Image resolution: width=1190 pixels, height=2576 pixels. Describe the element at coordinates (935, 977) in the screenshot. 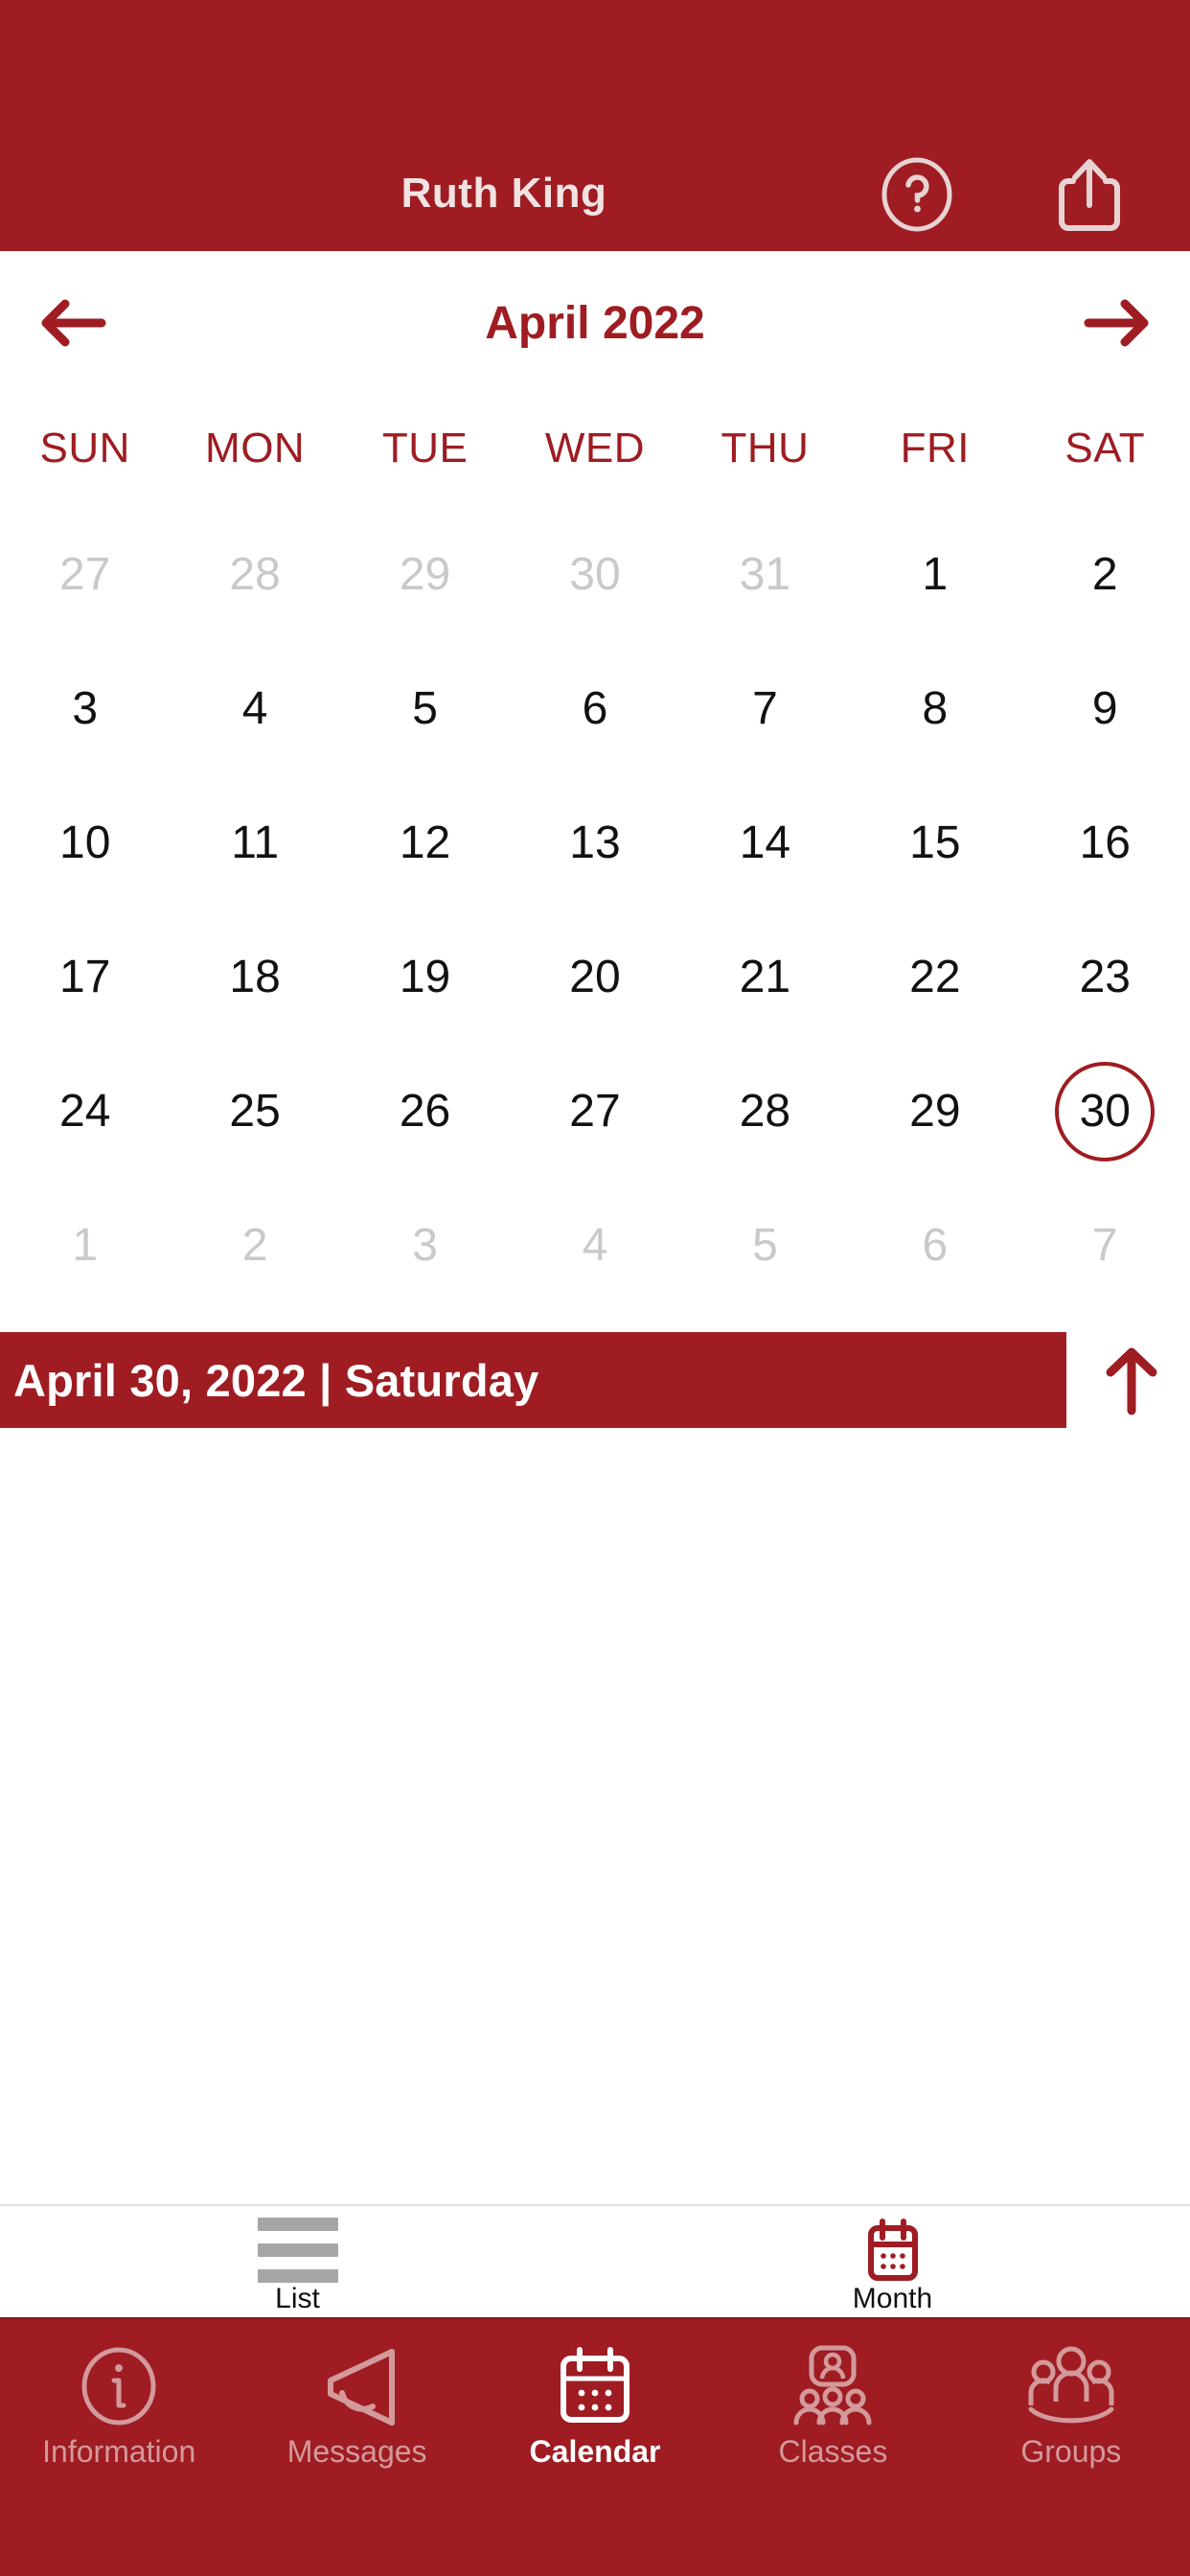

I see `calendar-day: 22` at that location.